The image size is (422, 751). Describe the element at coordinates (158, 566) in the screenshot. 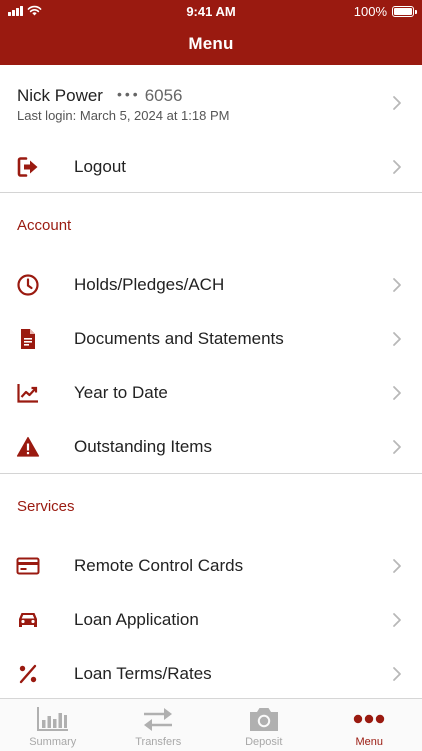

I see `menu-item-label: Remote Control Cards` at that location.